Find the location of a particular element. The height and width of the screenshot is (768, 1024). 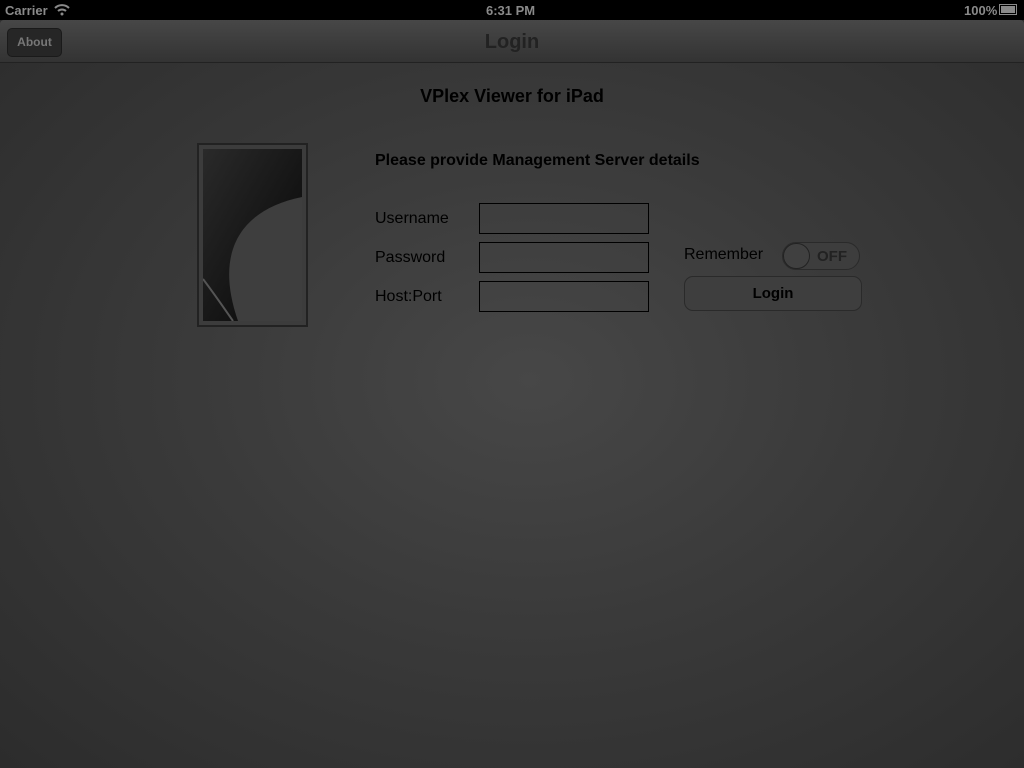

username-label: Username is located at coordinates (412, 218).